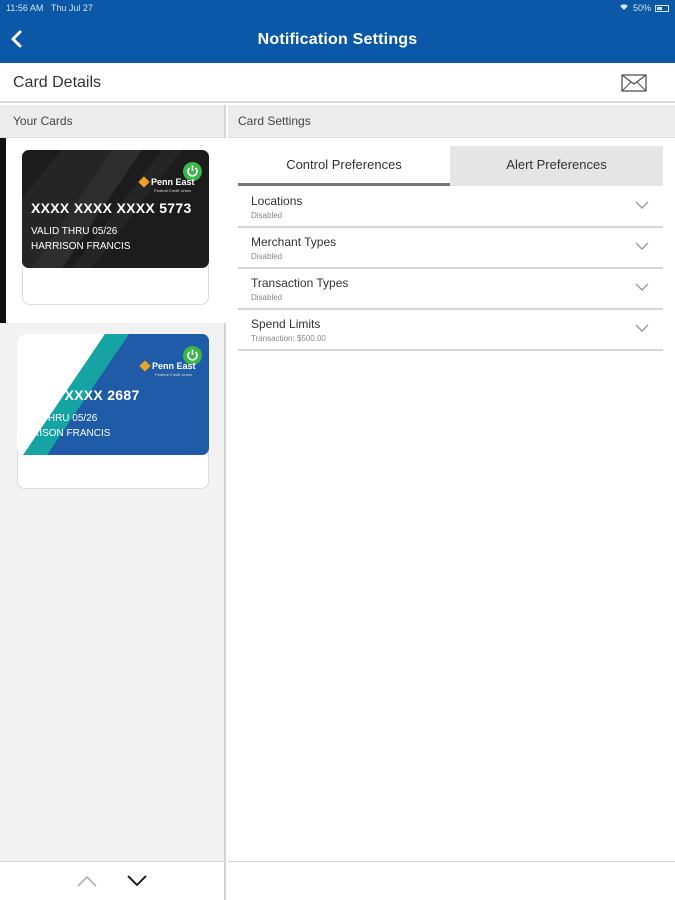 Image resolution: width=675 pixels, height=900 pixels. Describe the element at coordinates (286, 324) in the screenshot. I see `setting-title: Spend Limits` at that location.